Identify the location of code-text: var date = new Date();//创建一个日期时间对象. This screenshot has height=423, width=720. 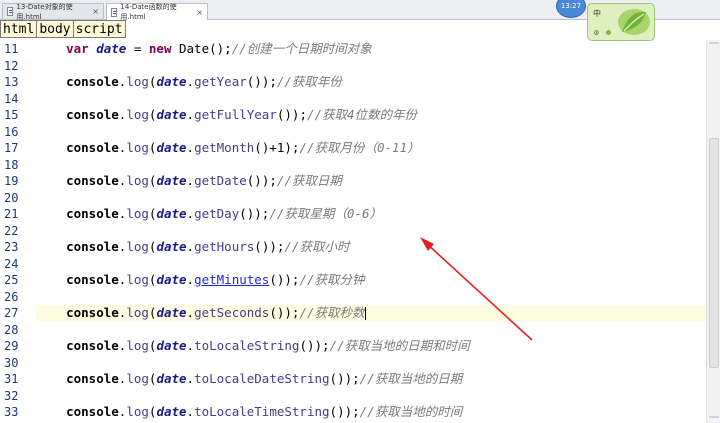
(204, 49).